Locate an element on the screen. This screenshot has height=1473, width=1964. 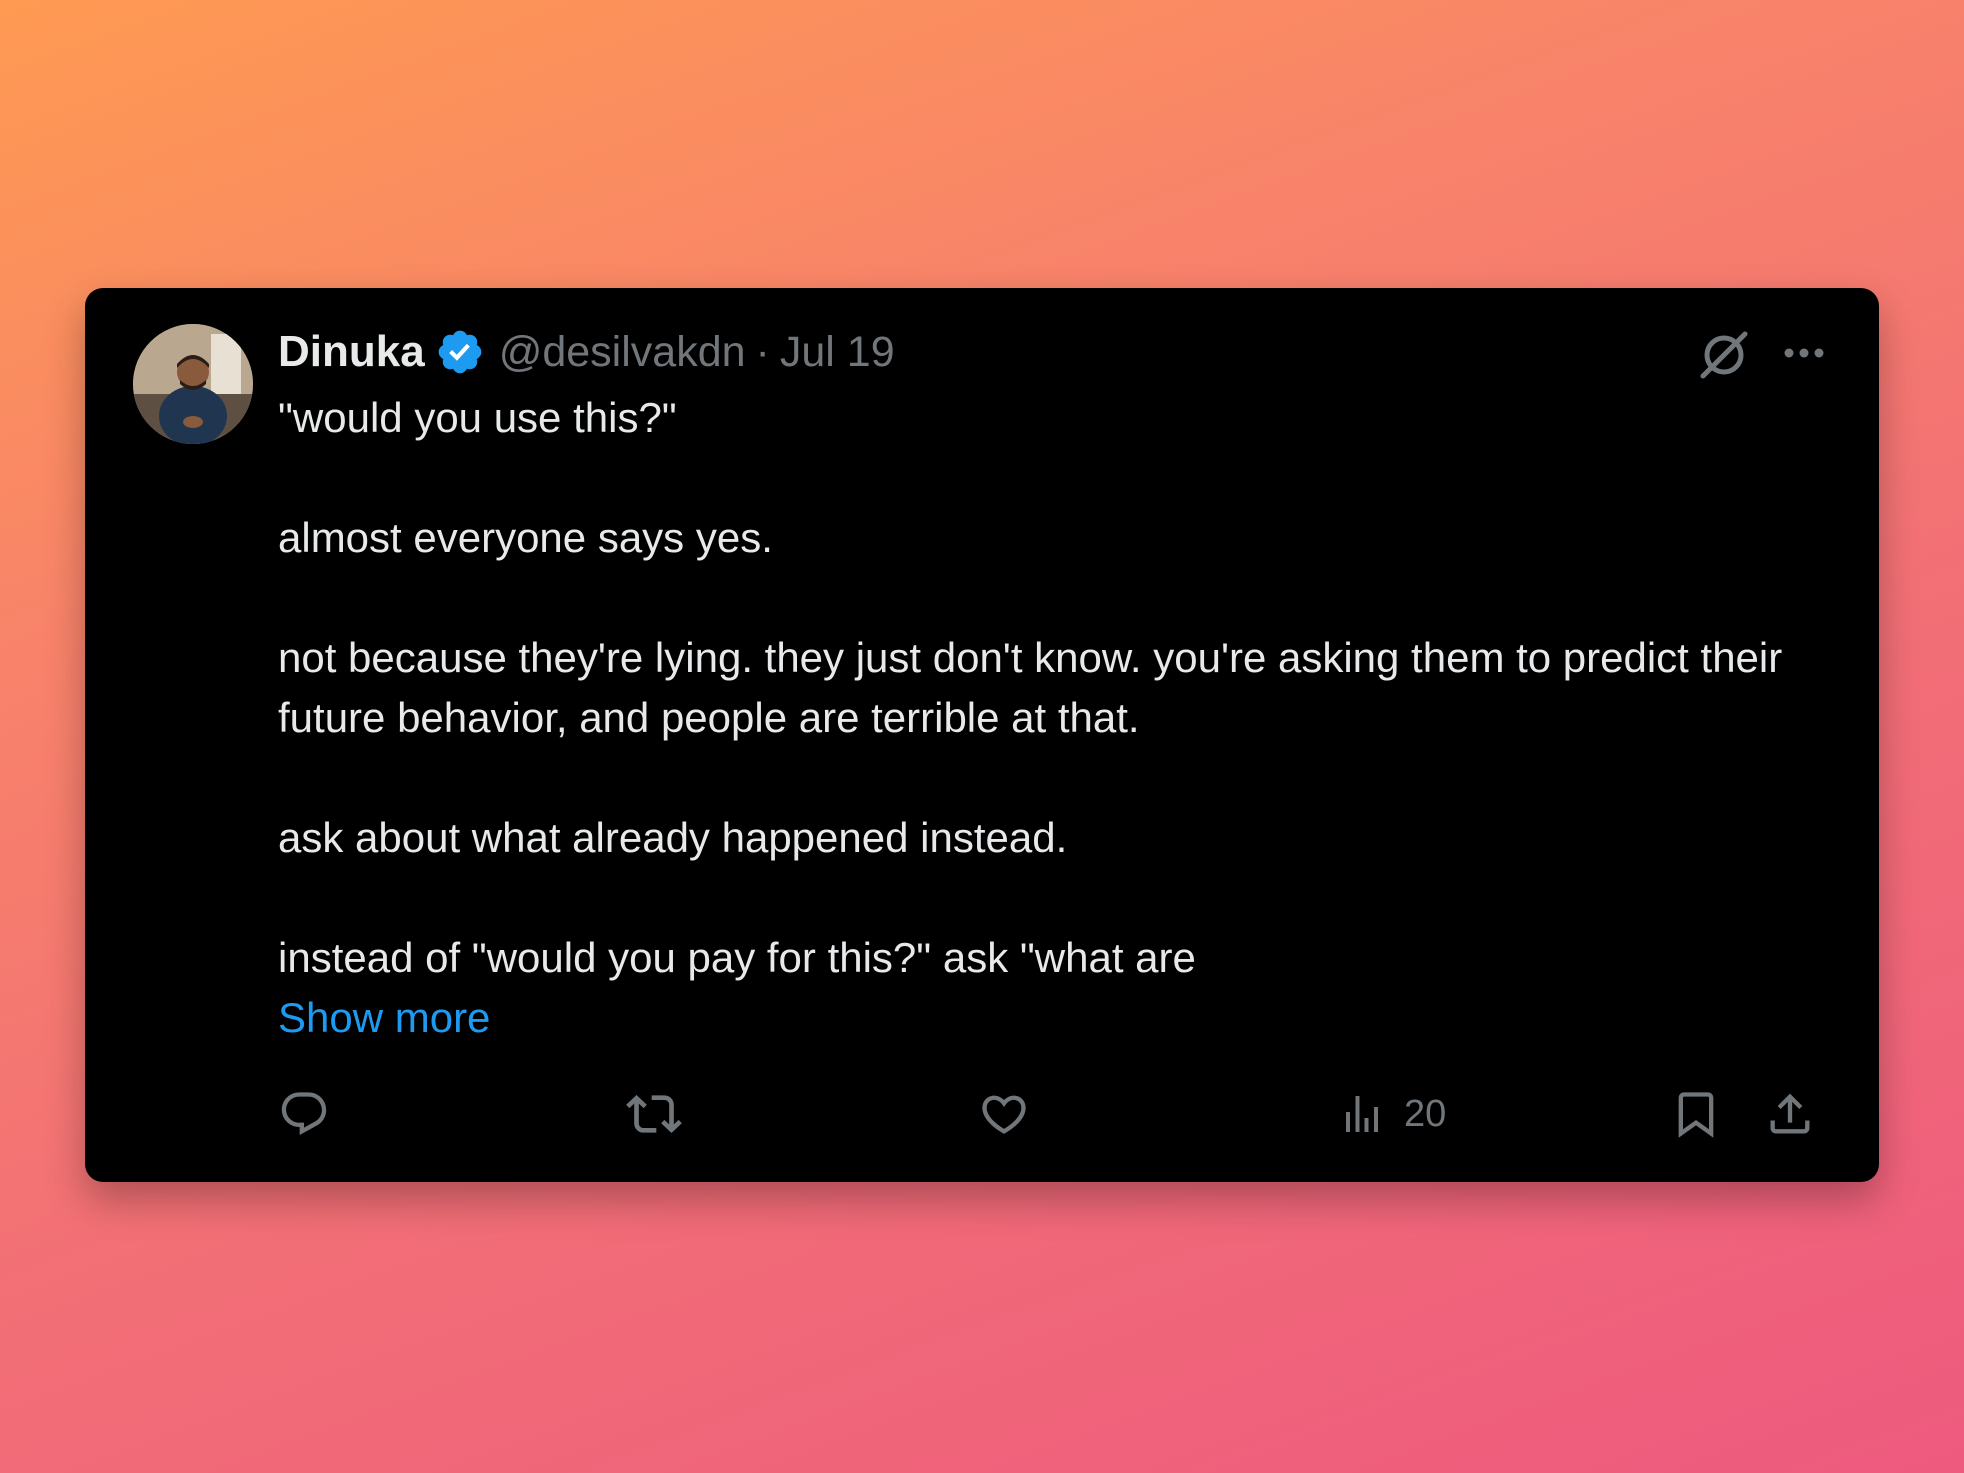
tweet-paragraph: almost everyone says yes. is located at coordinates (525, 537).